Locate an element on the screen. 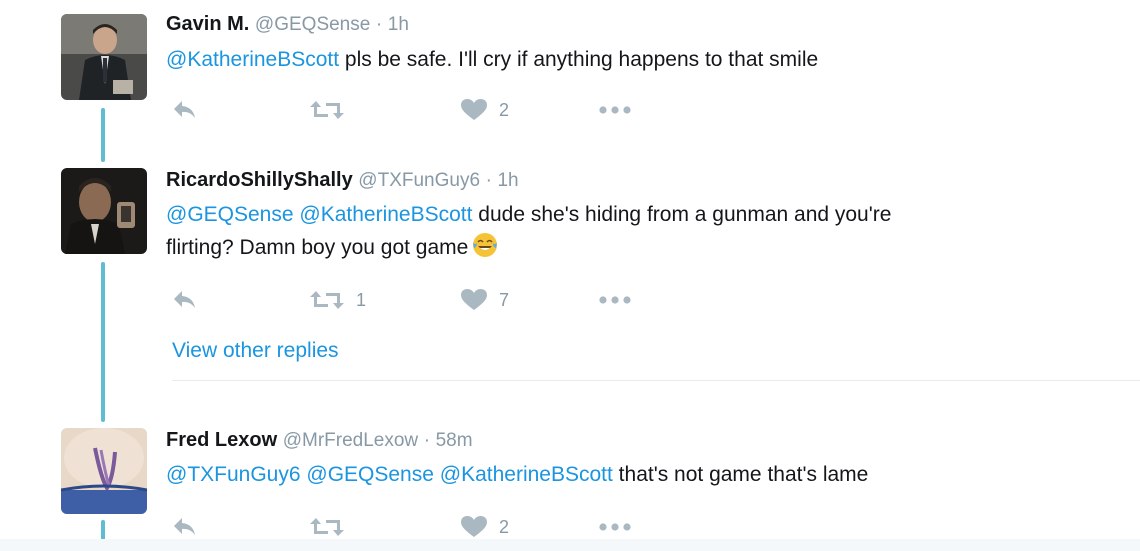 Image resolution: width=1140 pixels, height=551 pixels. tweet-text-content-line2: flirting? Damn boy you got game is located at coordinates (317, 247).